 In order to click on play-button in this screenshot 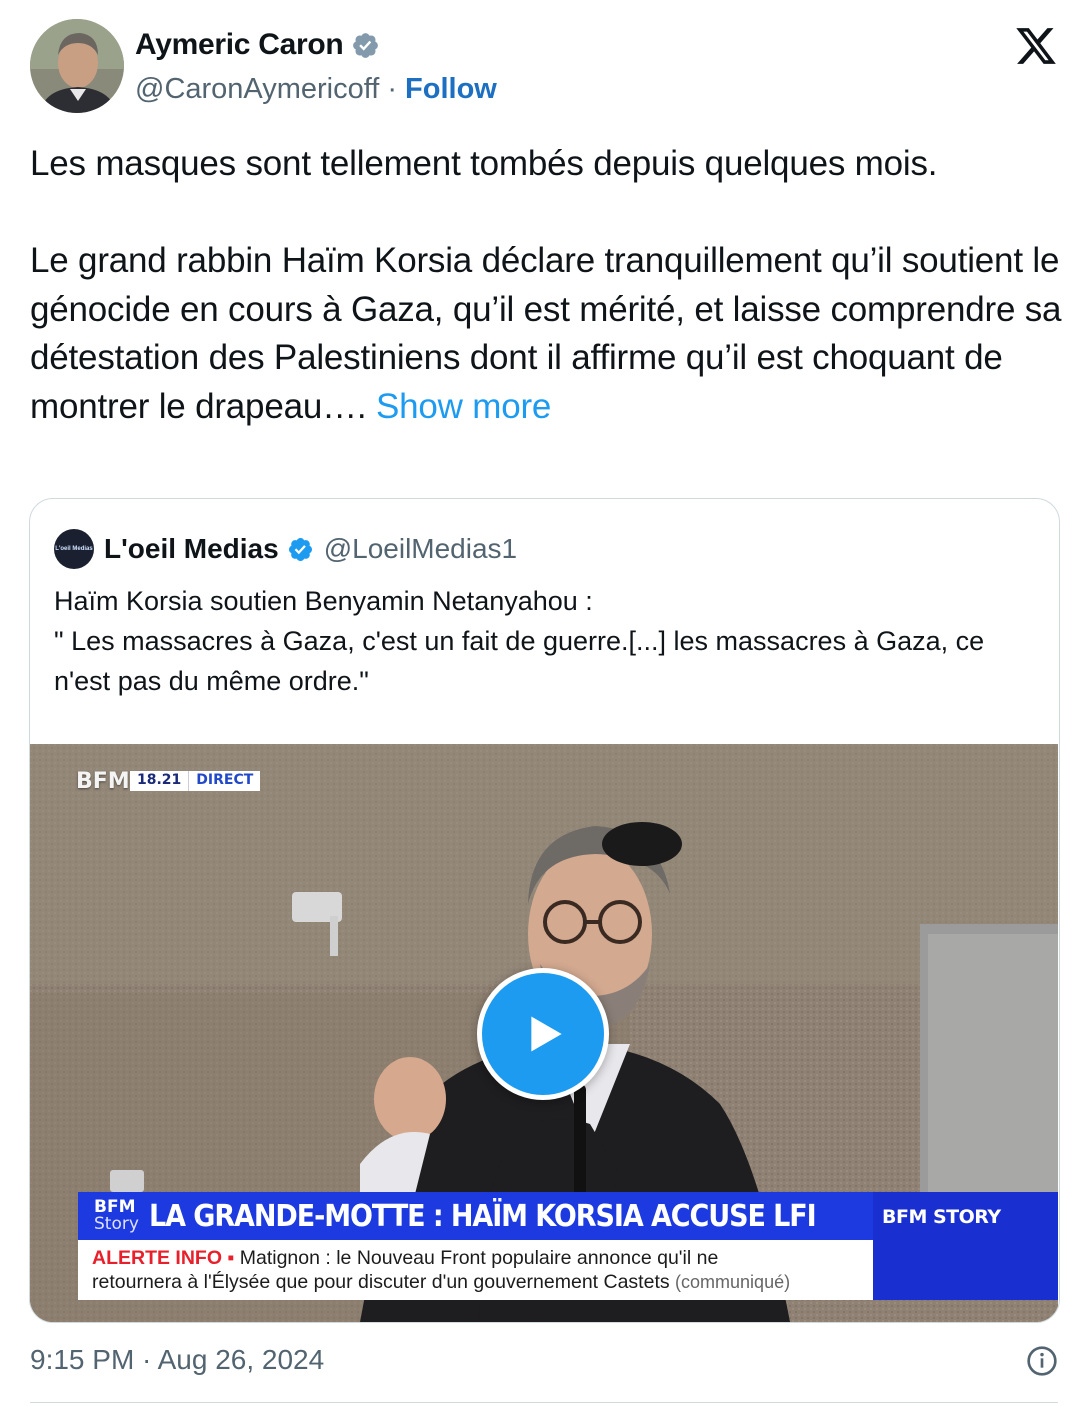, I will do `click(543, 1034)`.